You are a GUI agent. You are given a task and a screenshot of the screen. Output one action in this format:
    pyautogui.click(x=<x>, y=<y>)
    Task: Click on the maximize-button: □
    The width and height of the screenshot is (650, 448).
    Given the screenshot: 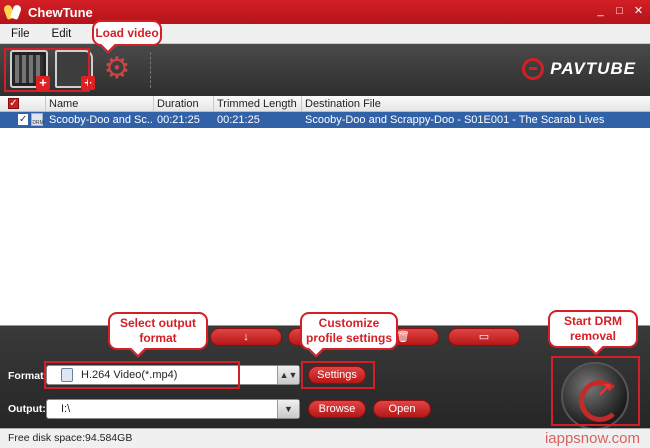 What is the action you would take?
    pyautogui.click(x=619, y=11)
    